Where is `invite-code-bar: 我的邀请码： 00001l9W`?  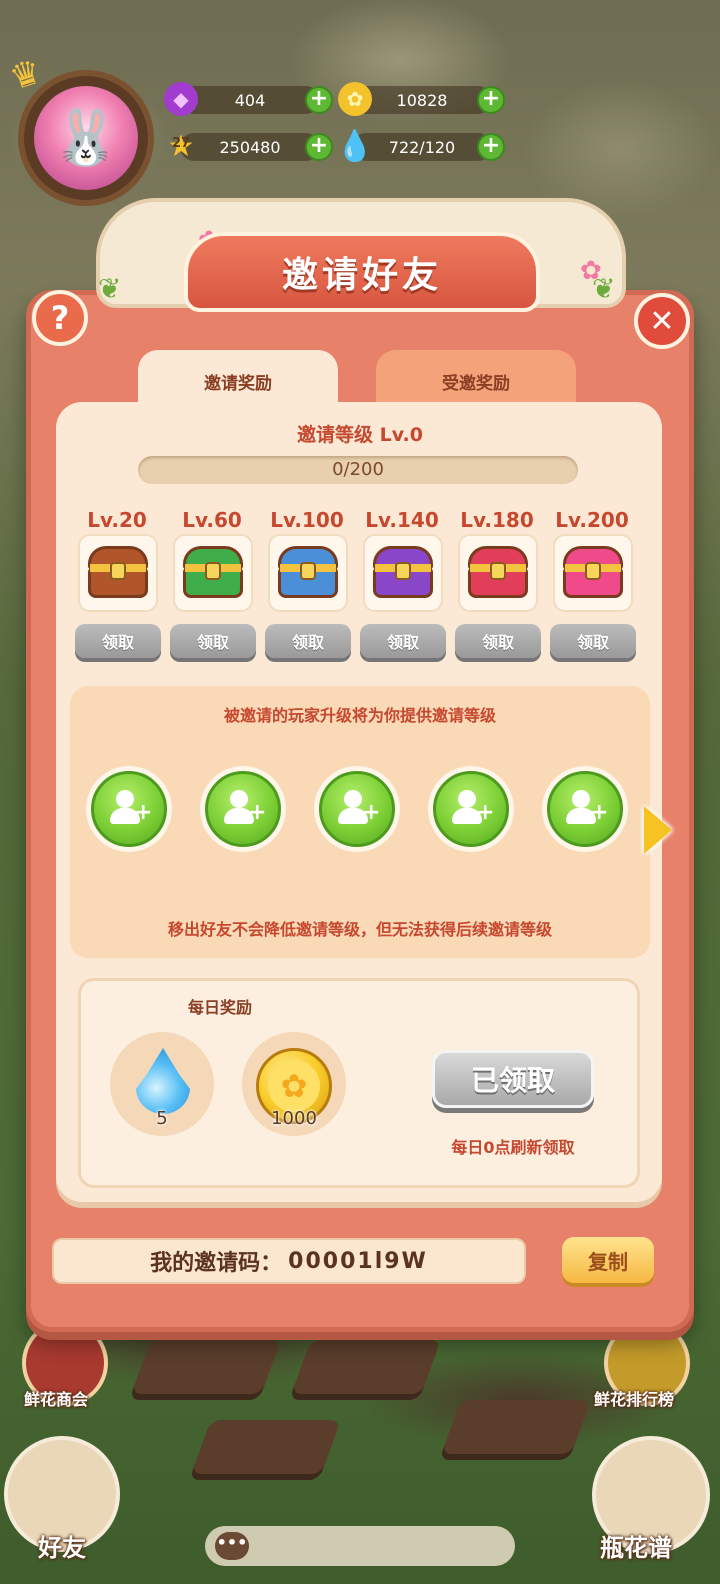
invite-code-bar: 我的邀请码： 00001l9W is located at coordinates (289, 1261).